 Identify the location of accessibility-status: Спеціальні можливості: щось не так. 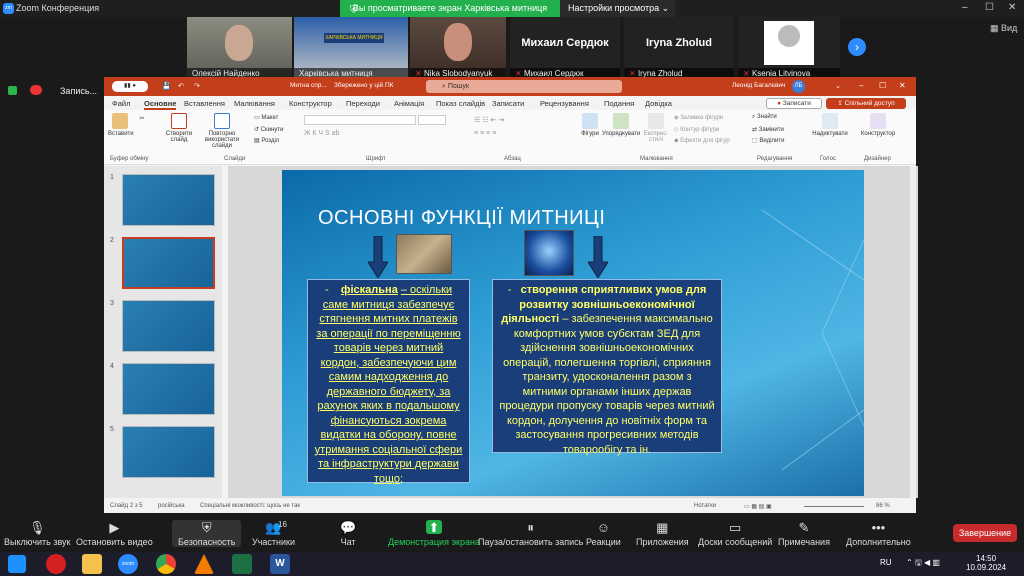
(250, 506).